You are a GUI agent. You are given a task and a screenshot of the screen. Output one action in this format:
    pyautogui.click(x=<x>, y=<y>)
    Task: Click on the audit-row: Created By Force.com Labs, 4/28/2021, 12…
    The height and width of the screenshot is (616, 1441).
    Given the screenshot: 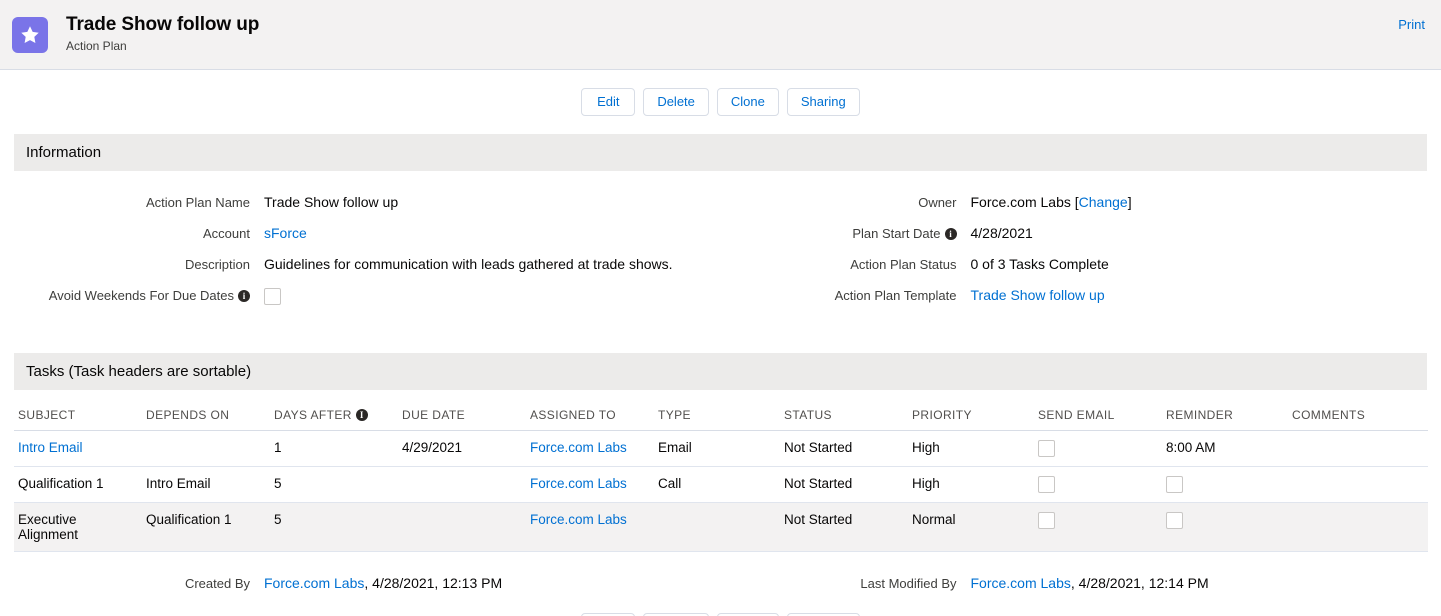 What is the action you would take?
    pyautogui.click(x=720, y=583)
    